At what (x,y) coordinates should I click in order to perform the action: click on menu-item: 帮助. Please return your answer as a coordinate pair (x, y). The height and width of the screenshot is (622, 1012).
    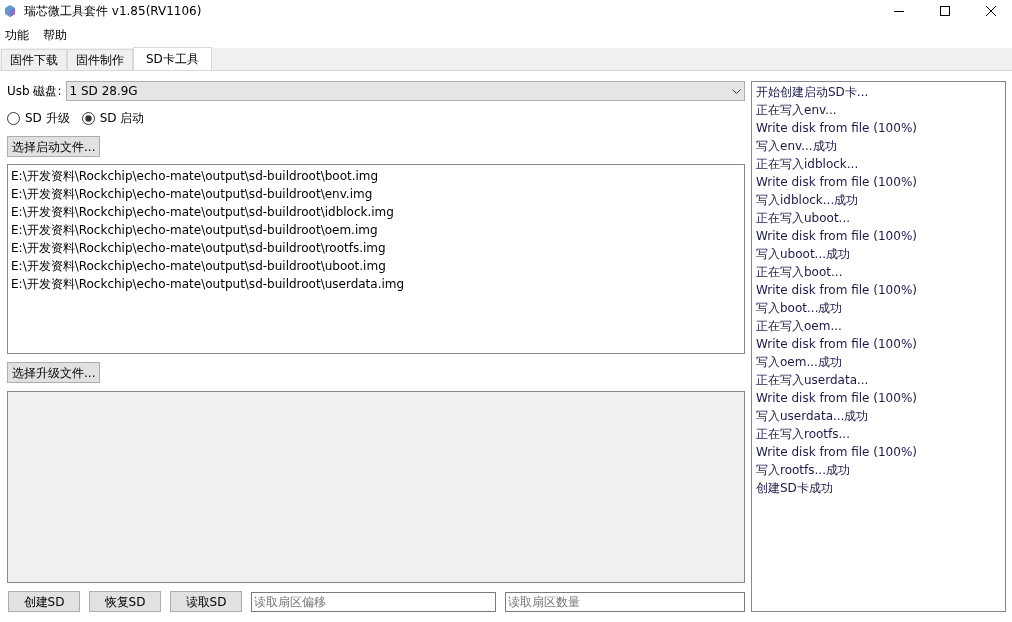
    Looking at the image, I should click on (55, 35).